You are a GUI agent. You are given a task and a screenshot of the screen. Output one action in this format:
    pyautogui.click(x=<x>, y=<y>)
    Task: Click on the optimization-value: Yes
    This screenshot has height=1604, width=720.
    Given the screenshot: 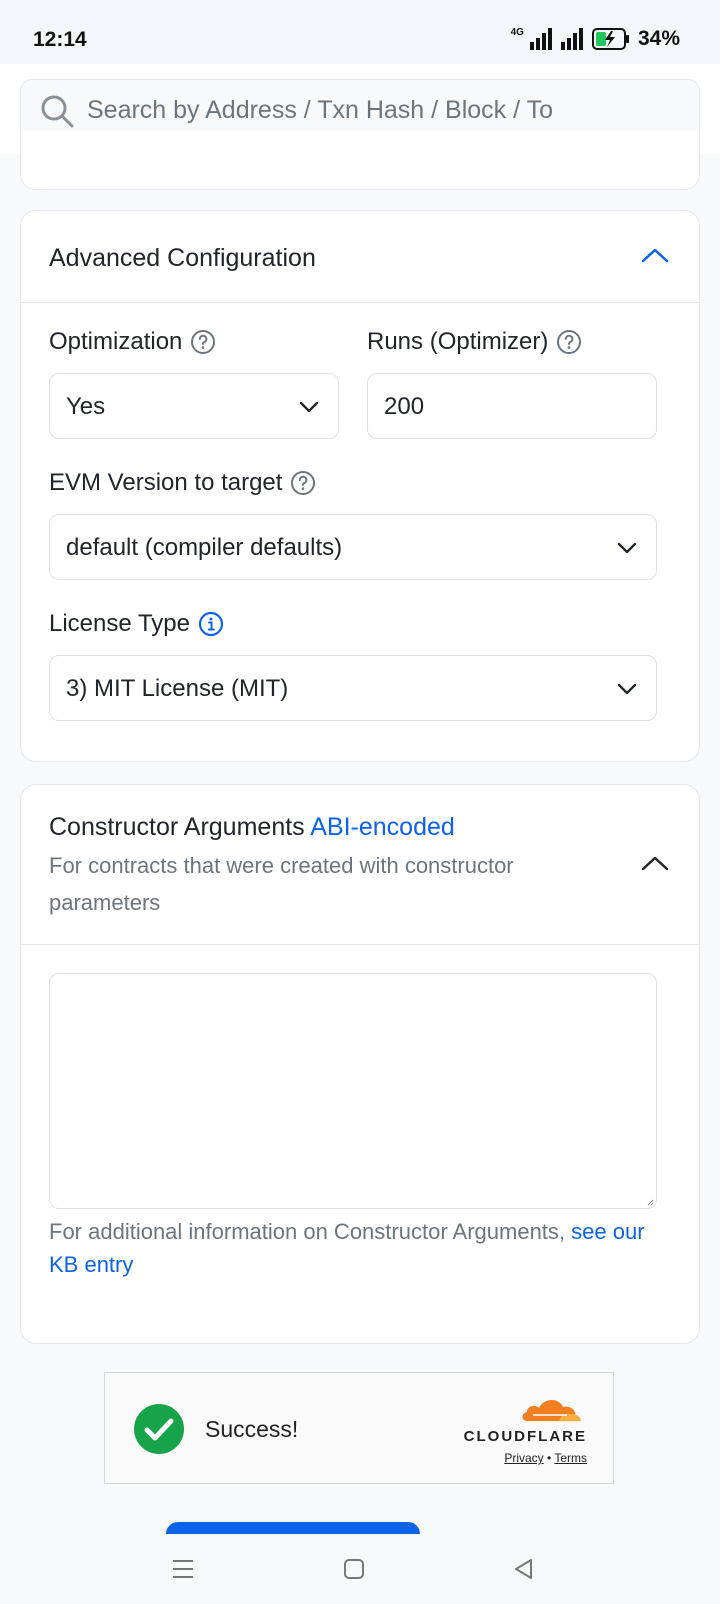 What is the action you would take?
    pyautogui.click(x=86, y=406)
    